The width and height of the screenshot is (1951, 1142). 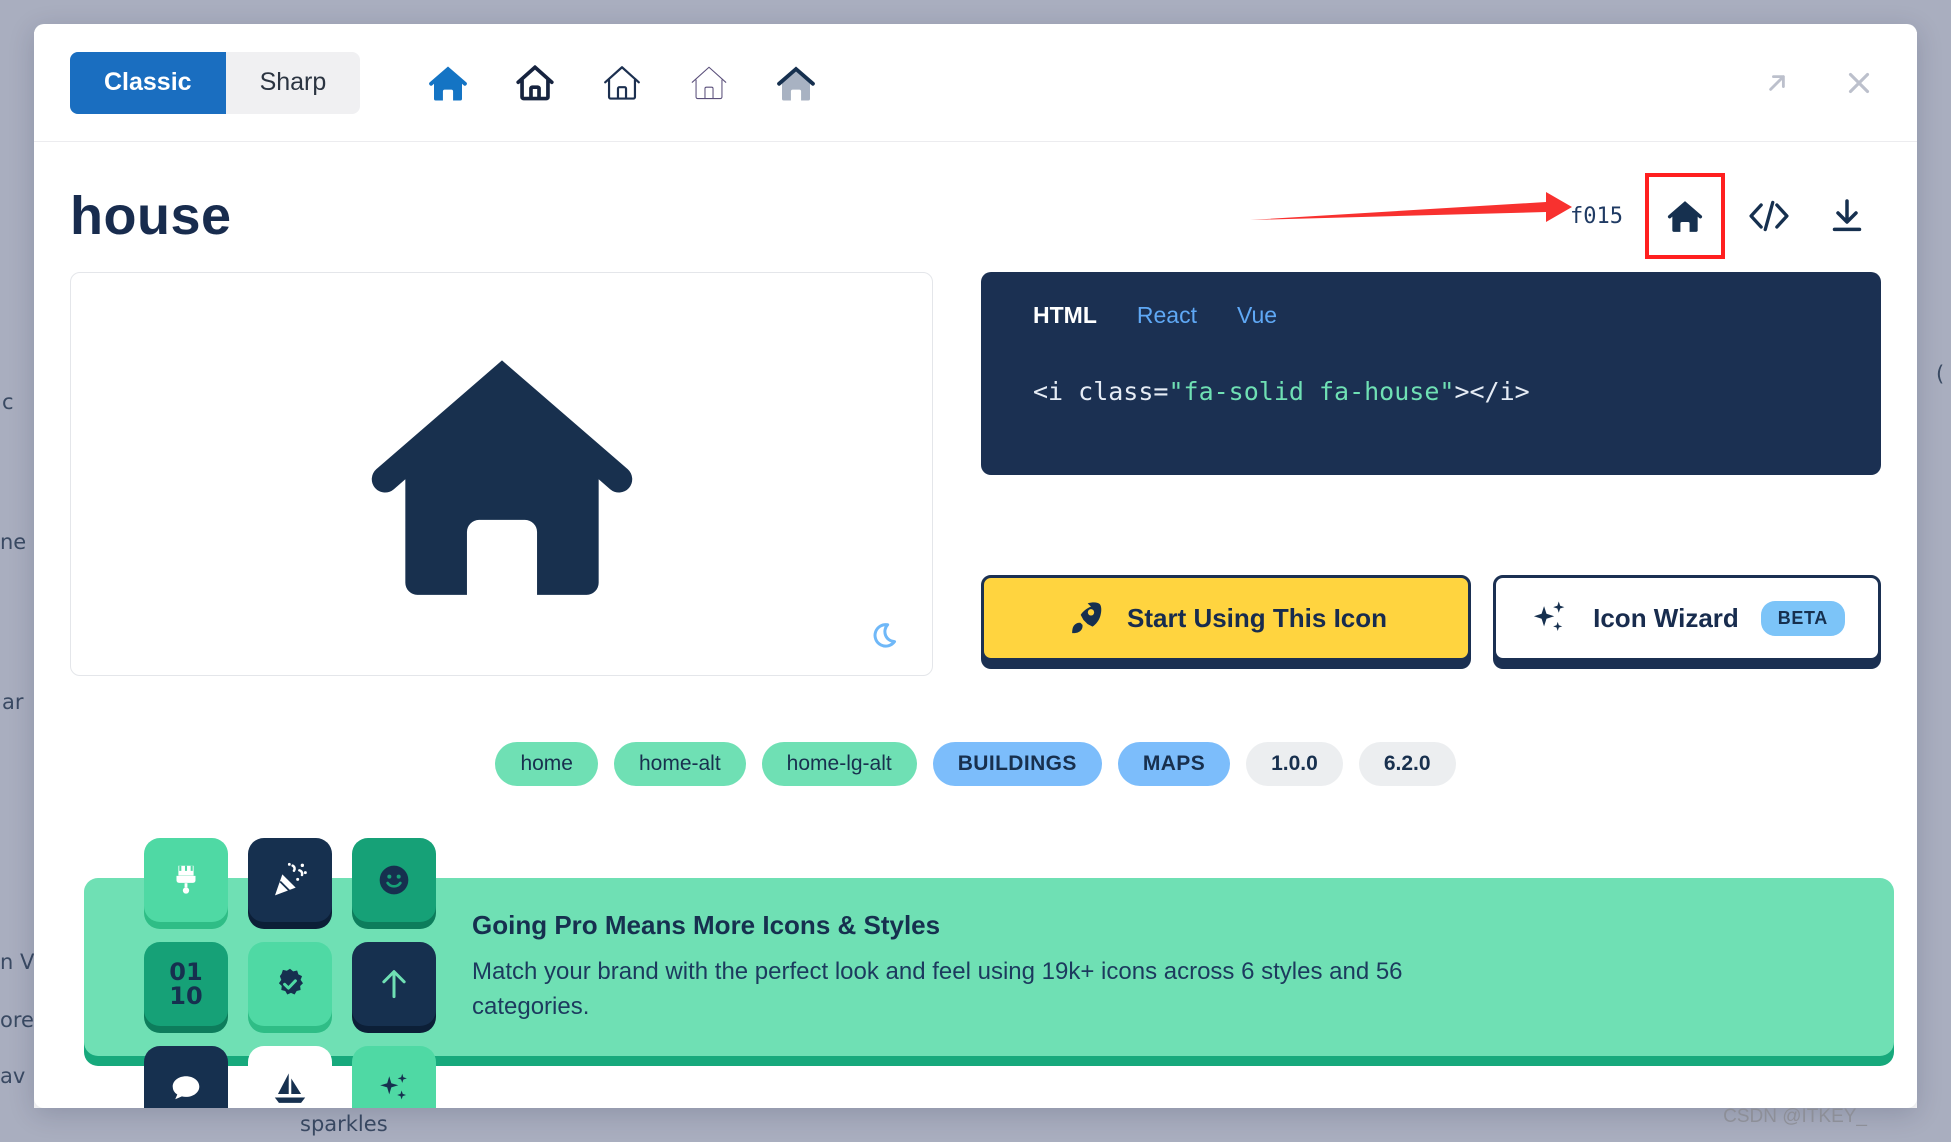 I want to click on tile-smile, so click(x=394, y=880).